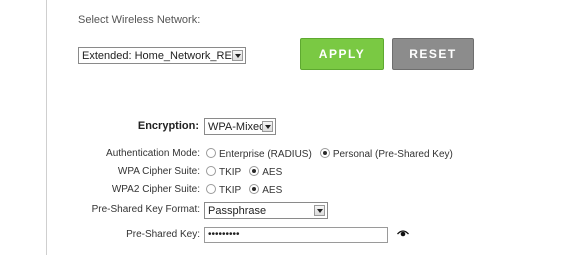  I want to click on auth-enterprise-radio, so click(211, 153).